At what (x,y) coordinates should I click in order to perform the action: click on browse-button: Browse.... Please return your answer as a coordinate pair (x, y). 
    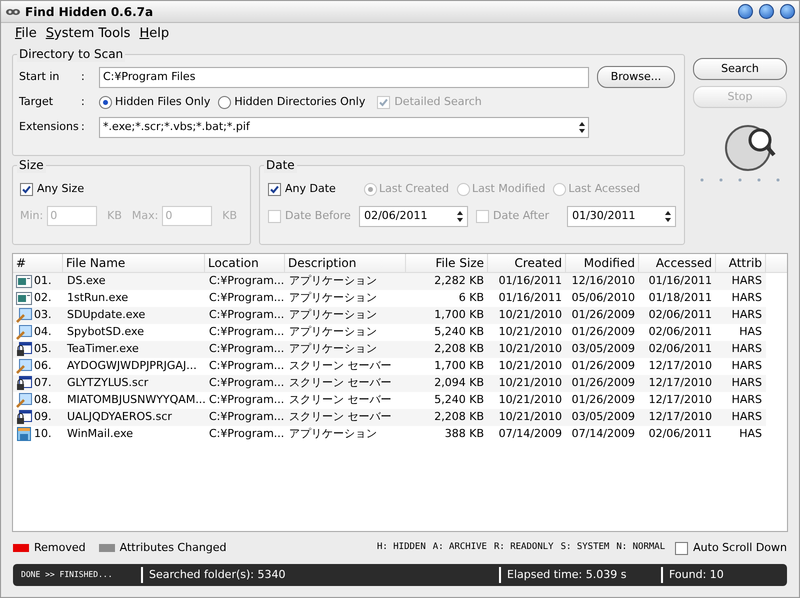
    Looking at the image, I should click on (636, 77).